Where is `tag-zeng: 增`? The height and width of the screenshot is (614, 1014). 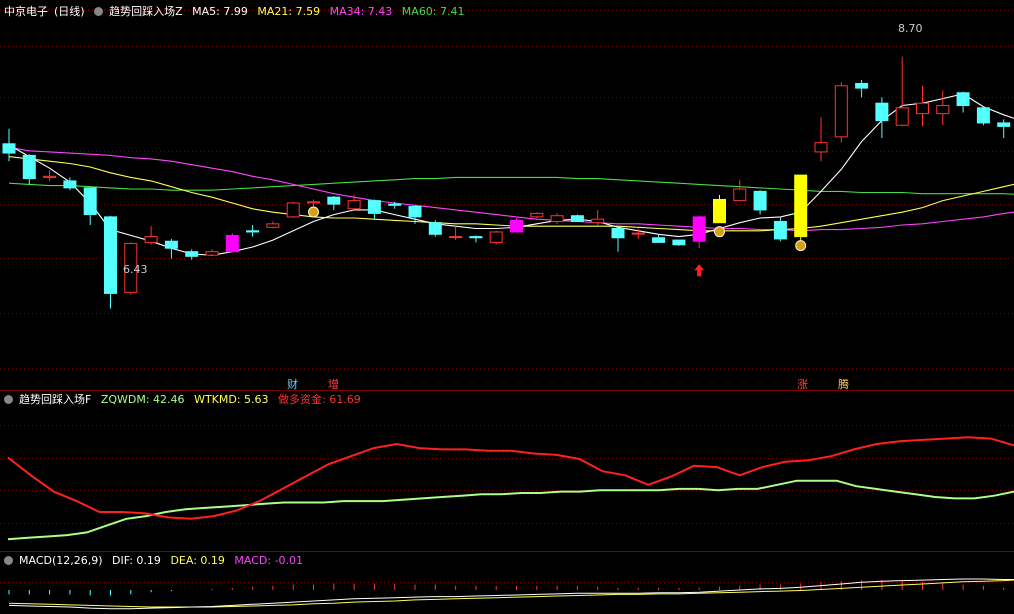
tag-zeng: 增 is located at coordinates (333, 384).